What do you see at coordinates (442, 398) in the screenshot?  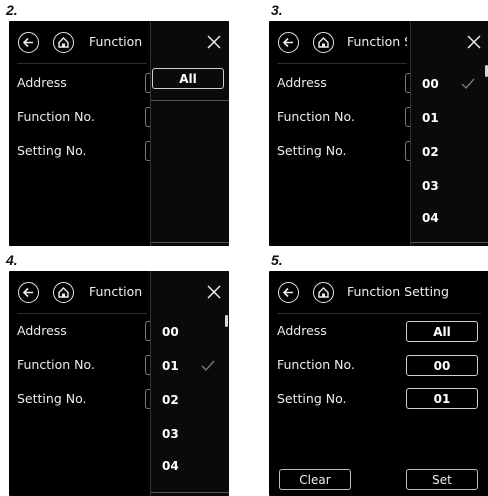 I see `setting-no-value: 01` at bounding box center [442, 398].